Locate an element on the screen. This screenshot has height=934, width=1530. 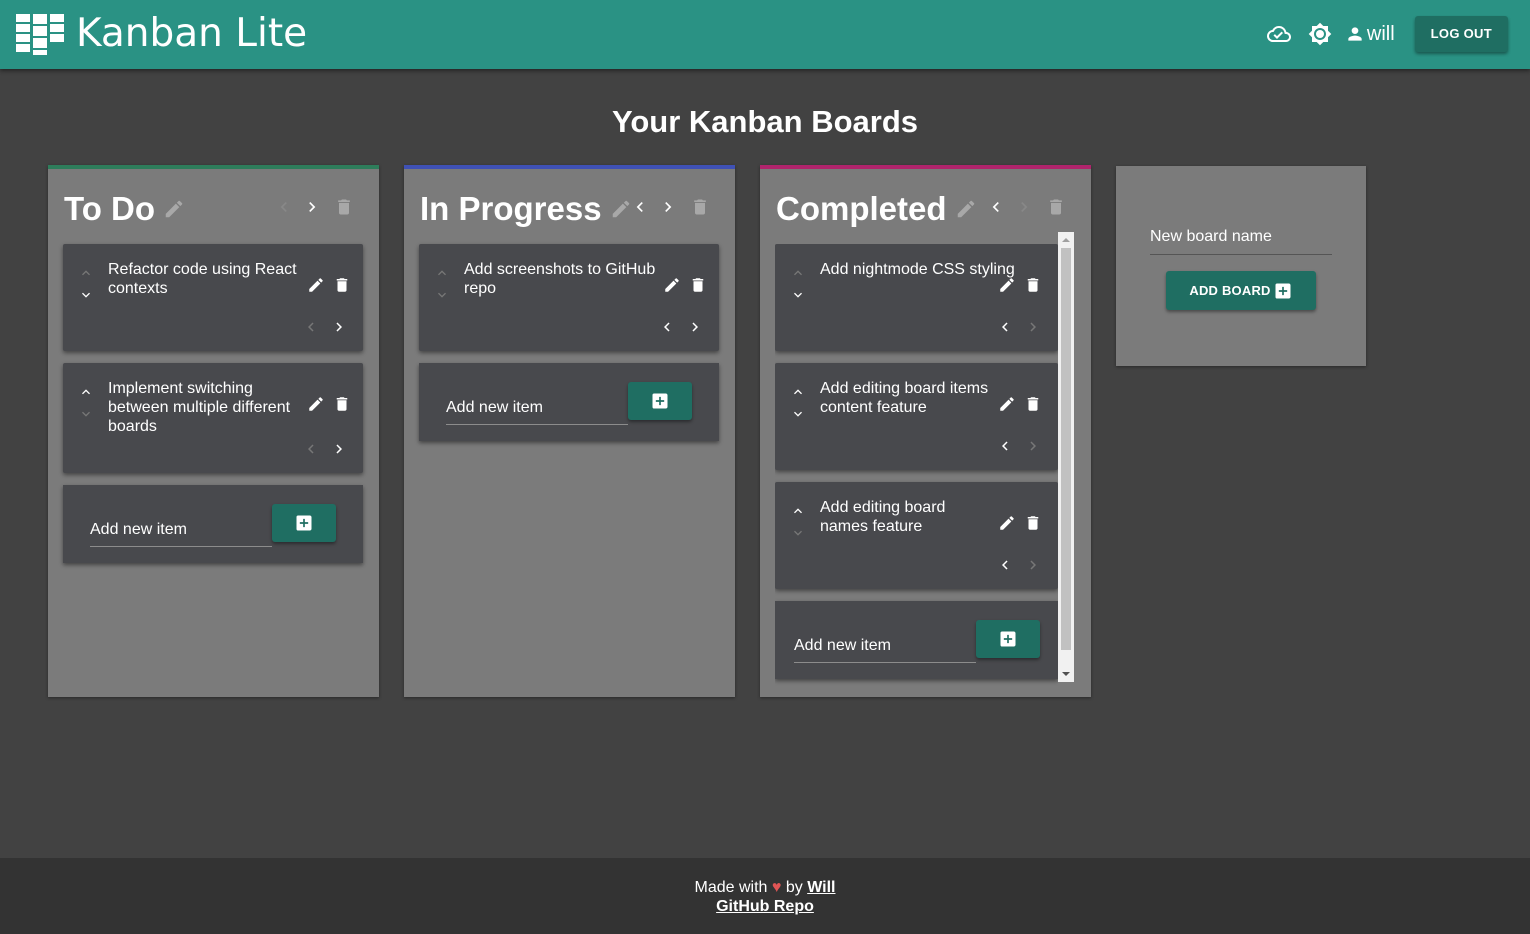
add-board-button: ADD BOARD is located at coordinates (1241, 290).